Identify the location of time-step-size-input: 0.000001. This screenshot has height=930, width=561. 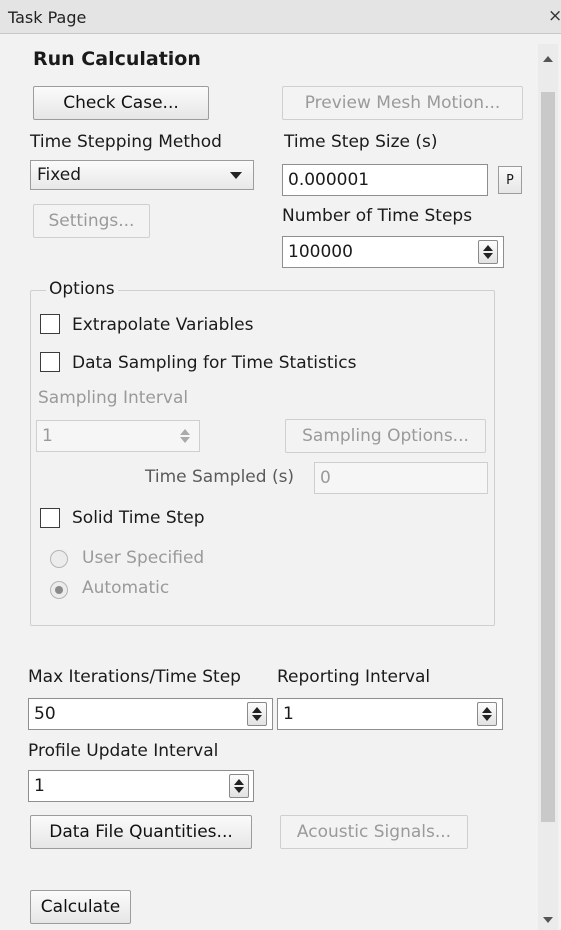
(385, 180).